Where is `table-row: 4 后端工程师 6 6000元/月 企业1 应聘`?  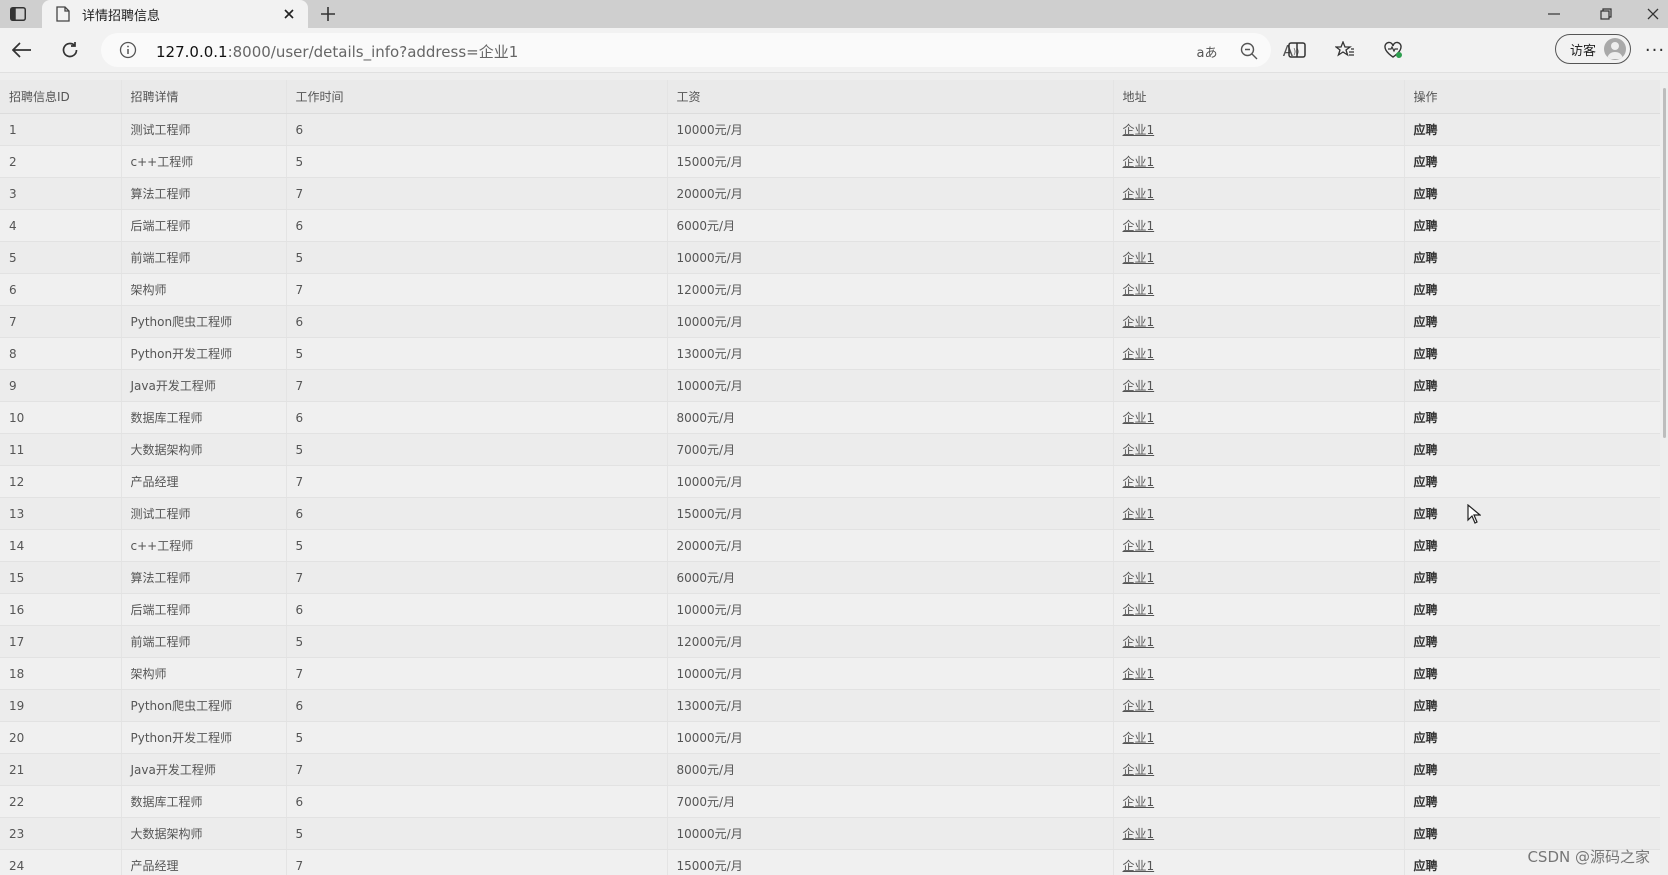
table-row: 4 后端工程师 6 6000元/月 企业1 应聘 is located at coordinates (830, 225).